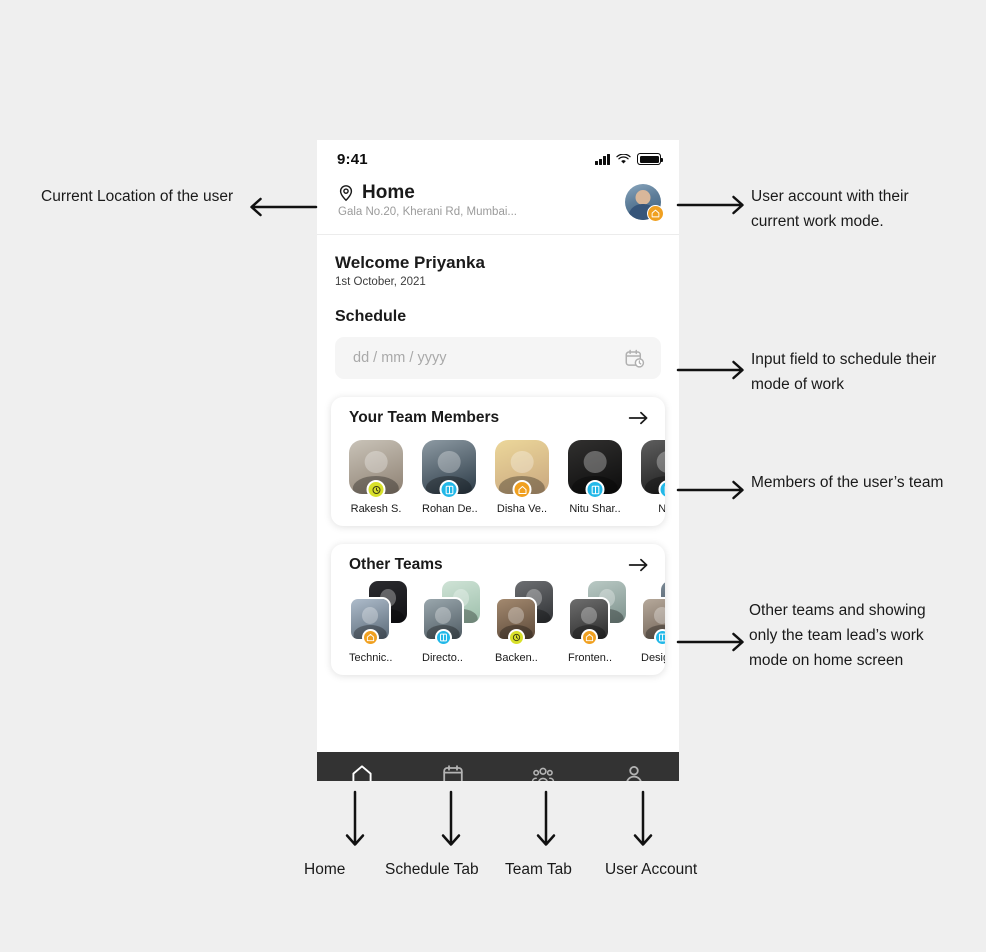 The height and width of the screenshot is (952, 986). I want to click on team-member-name: Rohan De.., so click(450, 509).